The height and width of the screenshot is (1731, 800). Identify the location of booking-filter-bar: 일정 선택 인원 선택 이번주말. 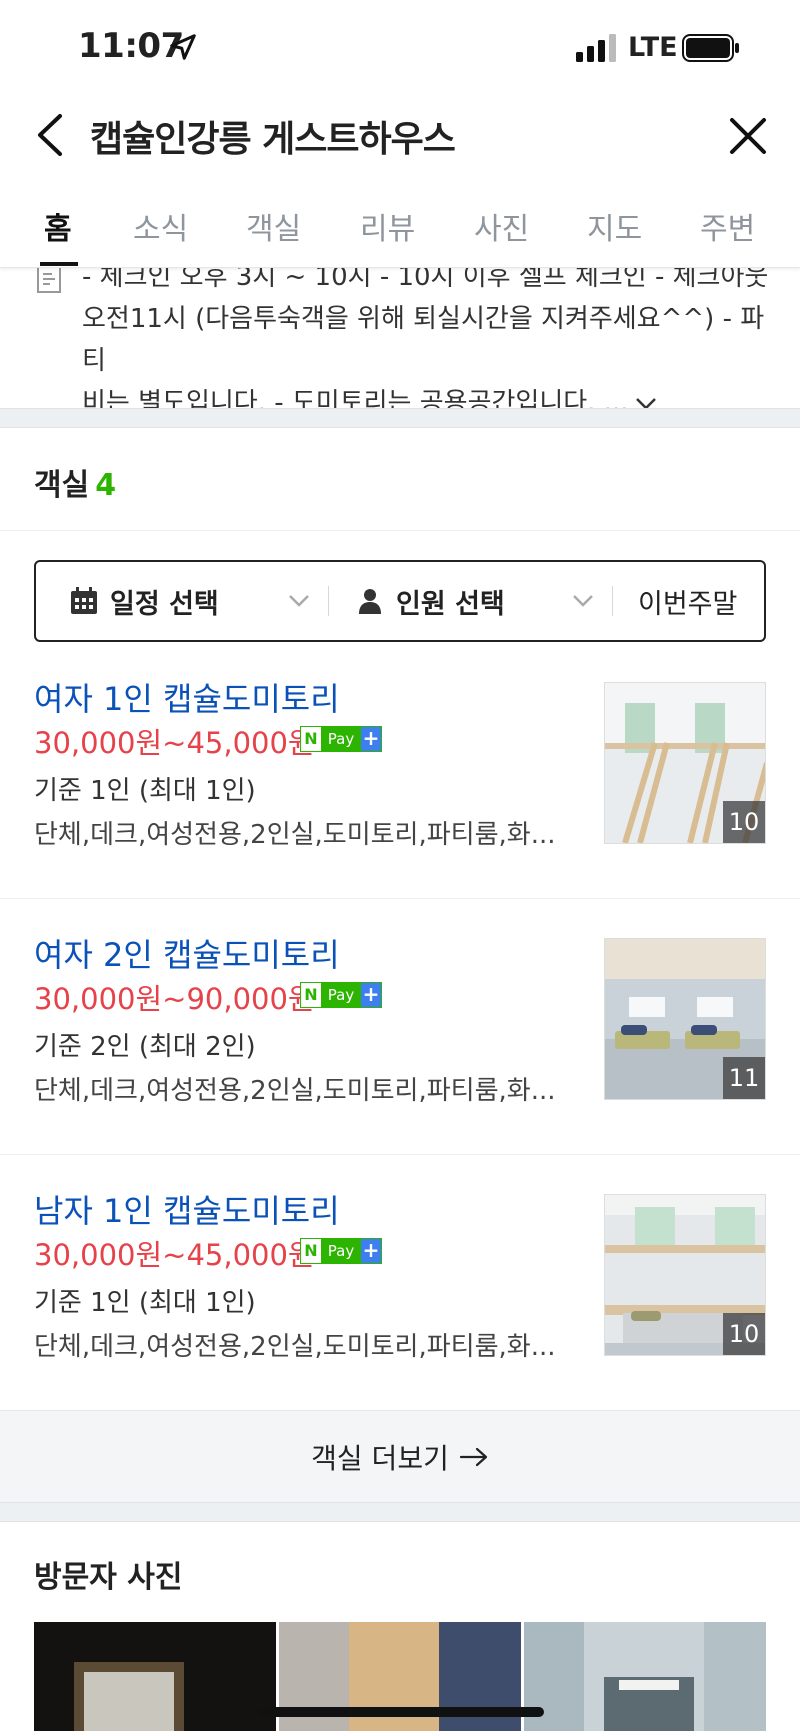
(400, 601).